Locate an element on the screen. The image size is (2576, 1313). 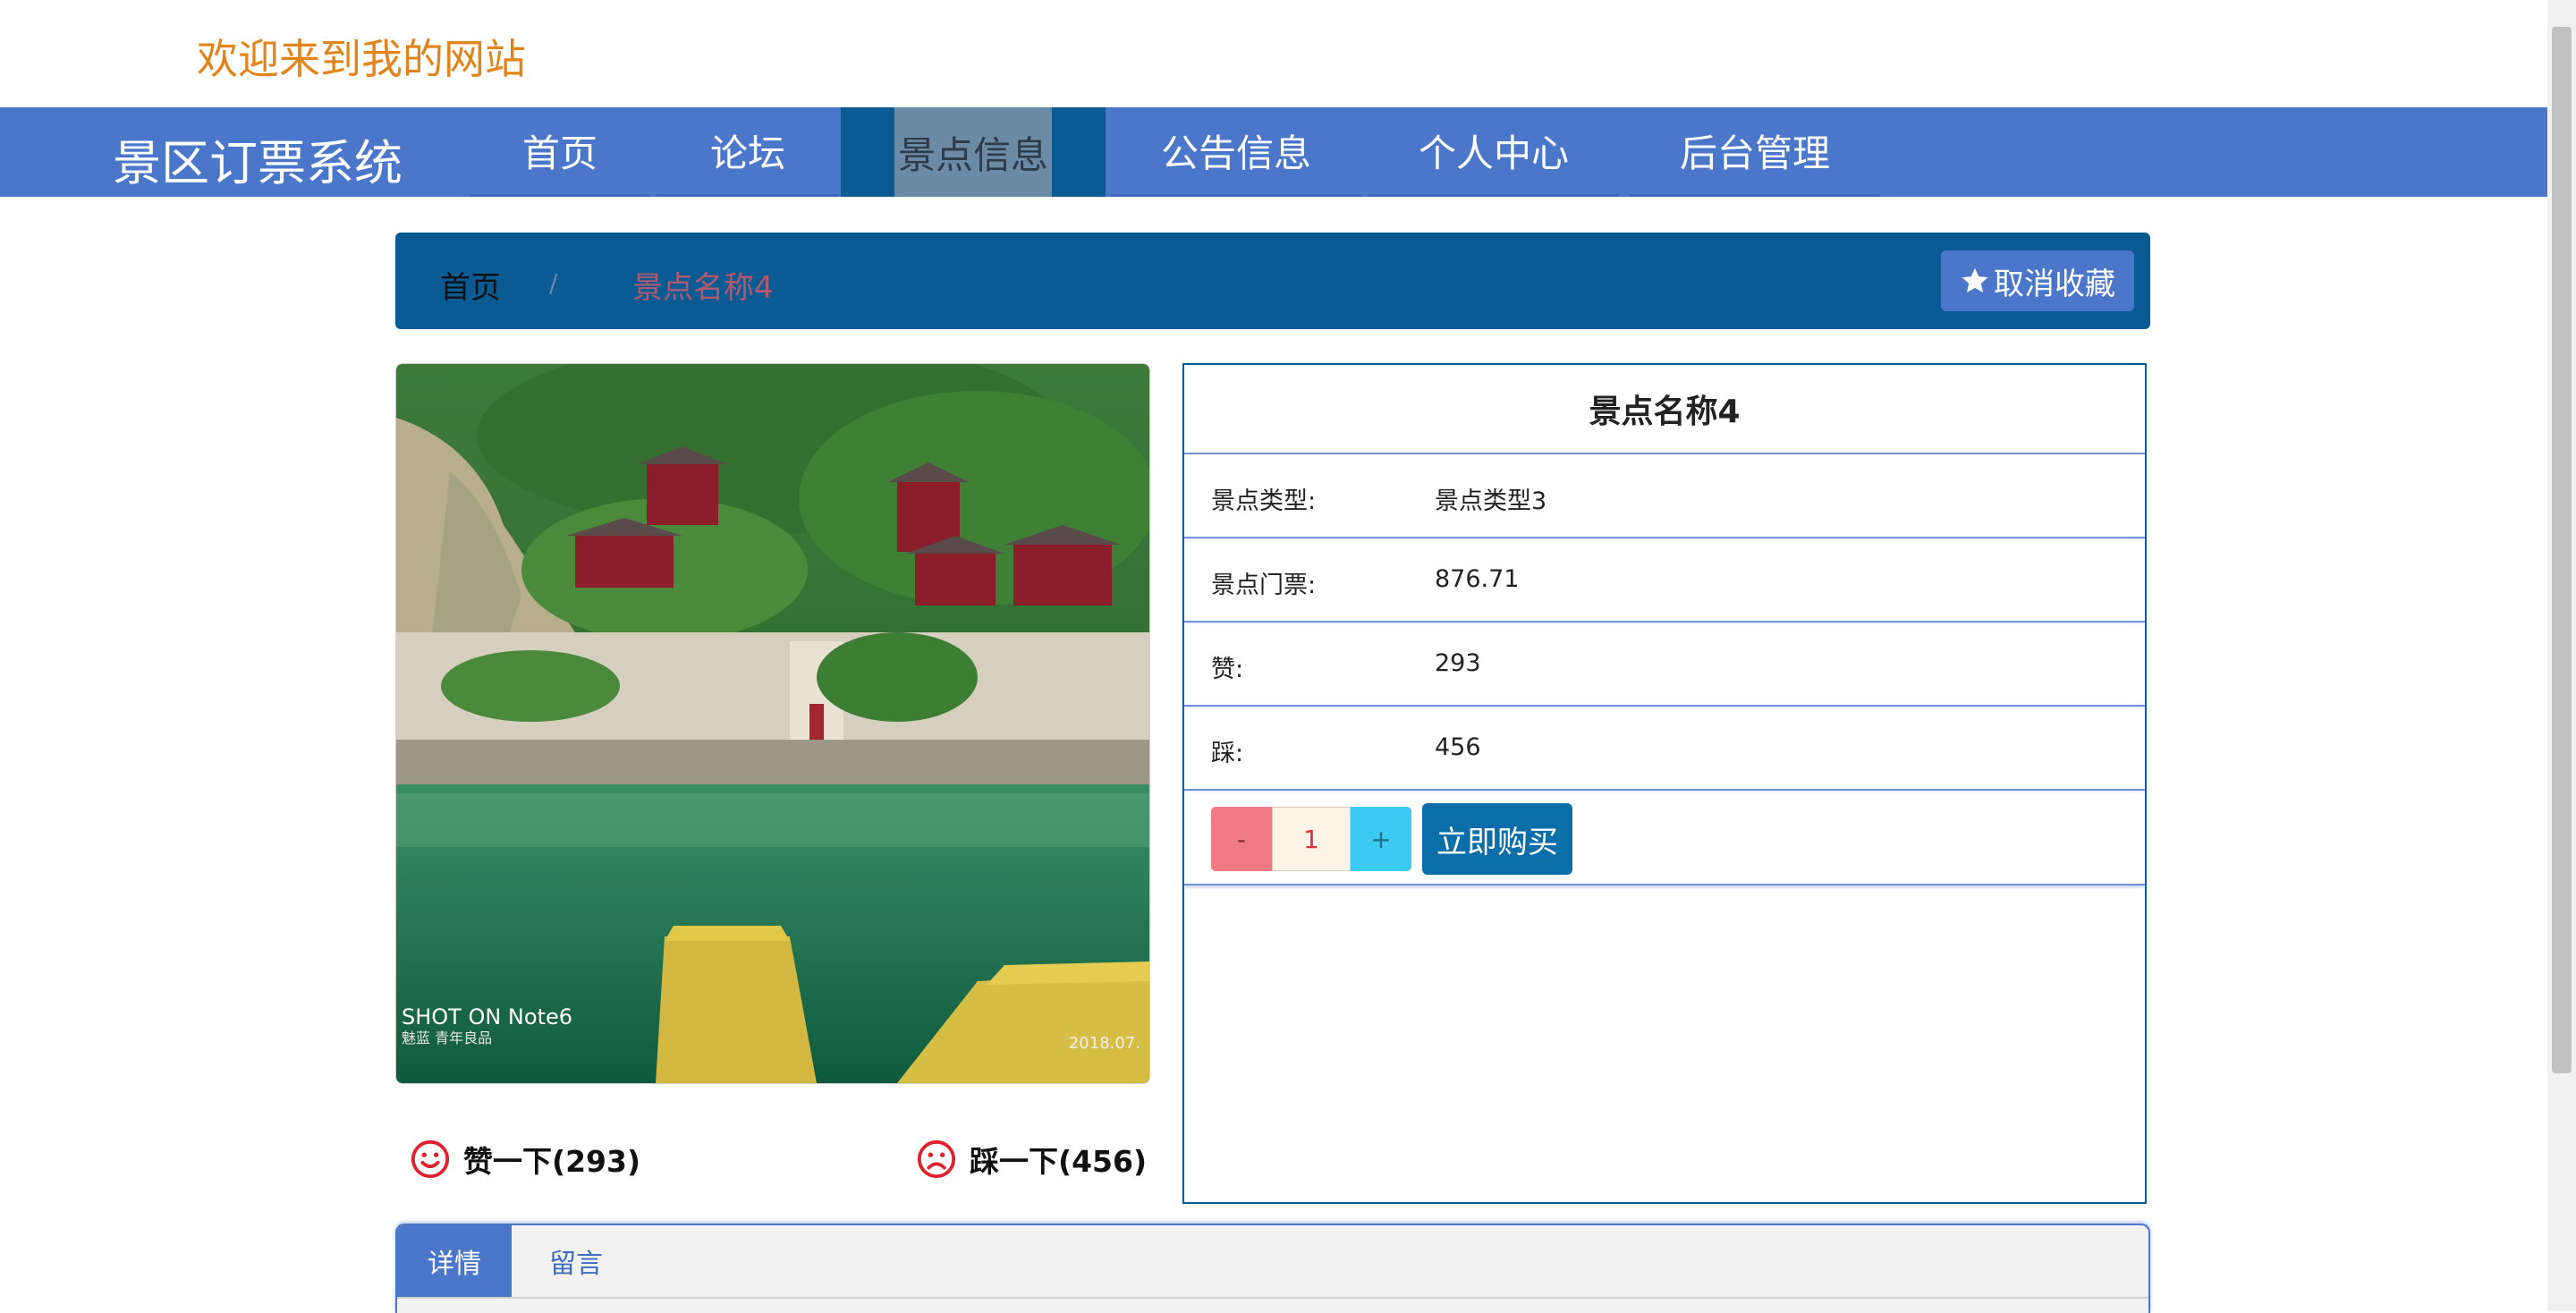
smile-icon is located at coordinates (430, 1159).